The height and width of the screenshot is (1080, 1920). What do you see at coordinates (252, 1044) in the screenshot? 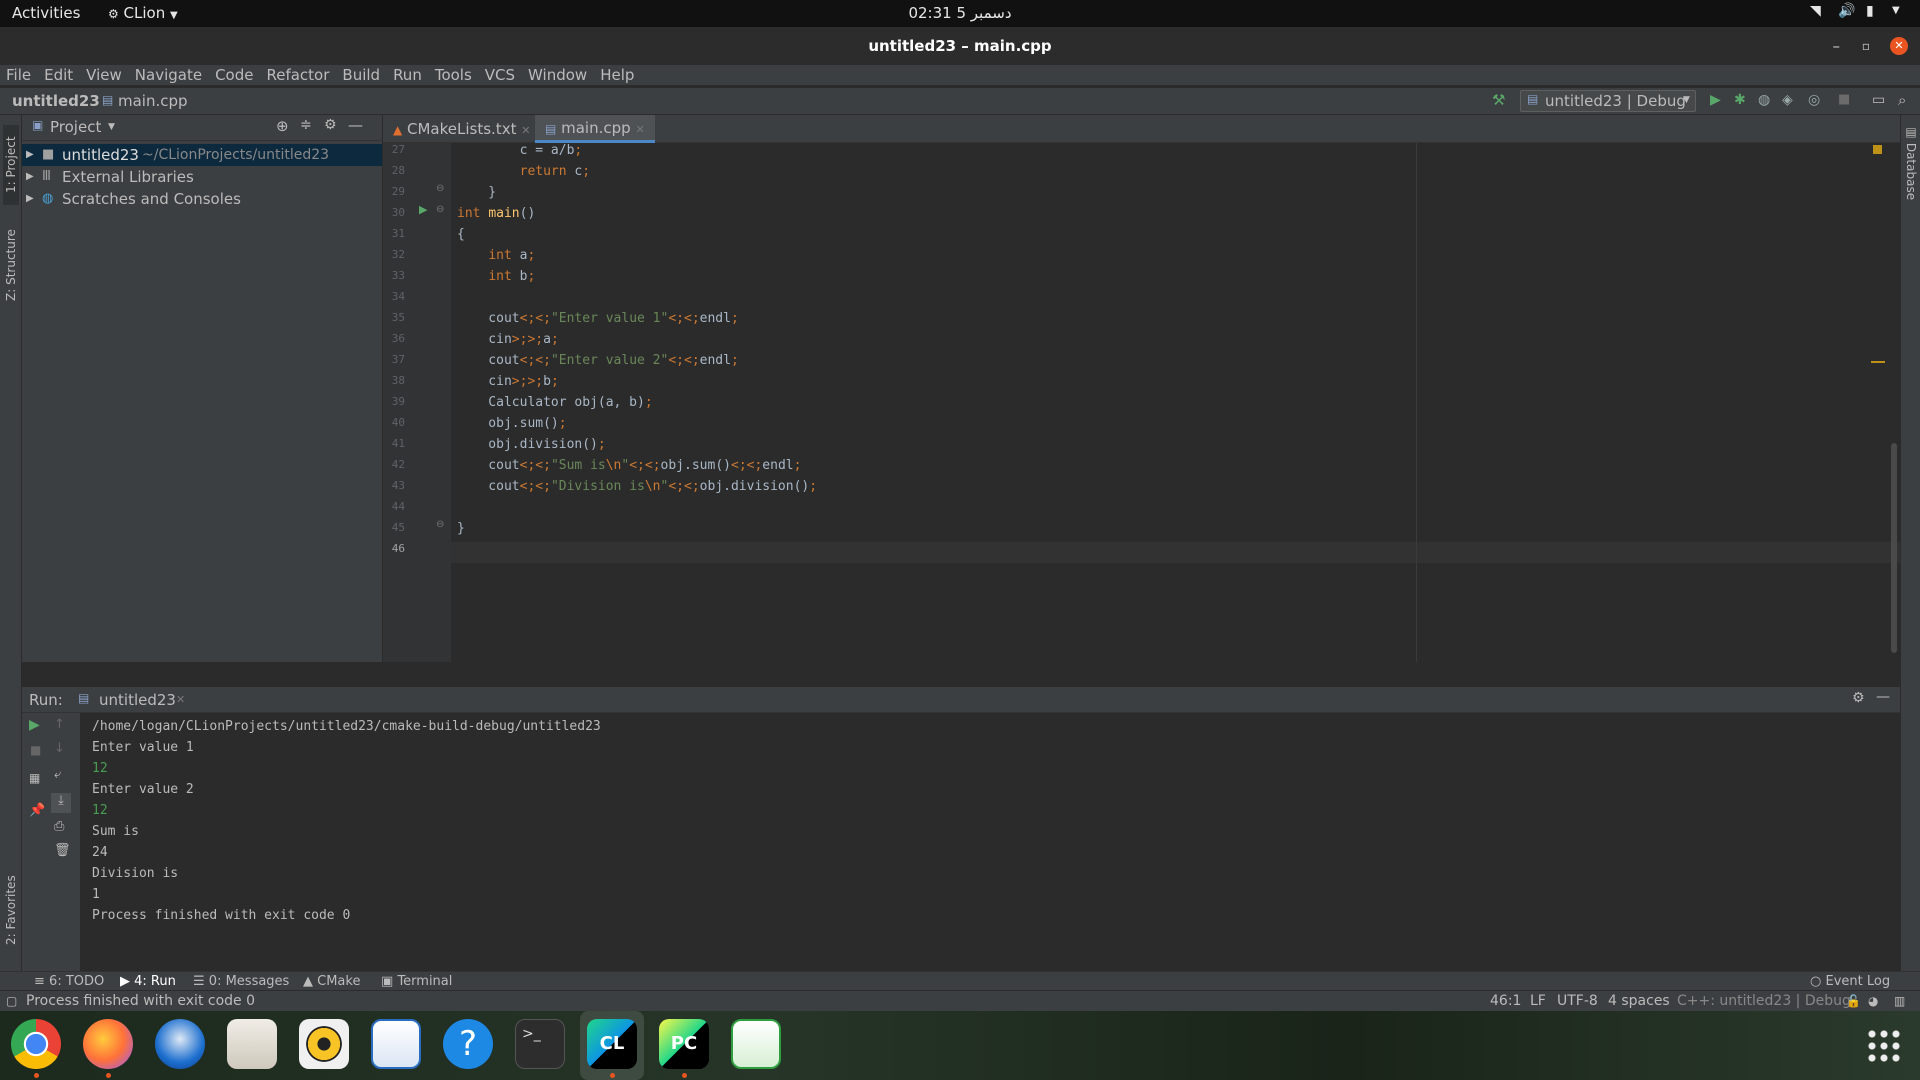
I see `files-icon` at bounding box center [252, 1044].